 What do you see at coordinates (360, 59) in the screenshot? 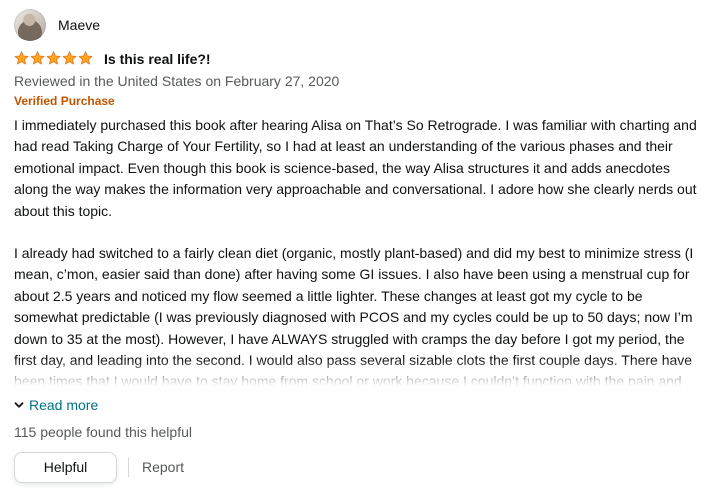
I see `review-header: Is this real life?!` at bounding box center [360, 59].